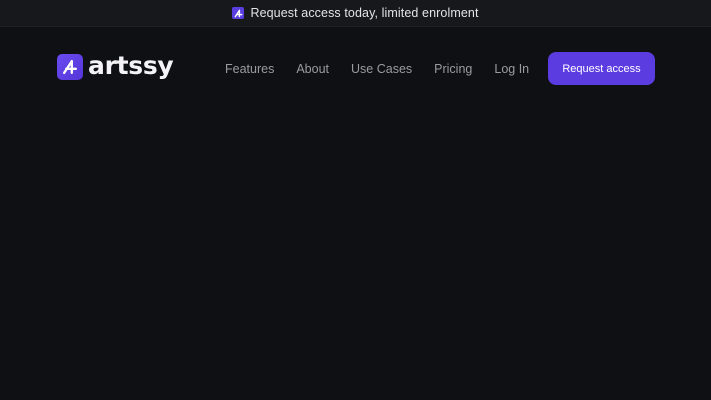 This screenshot has width=711, height=400. Describe the element at coordinates (453, 69) in the screenshot. I see `nav-link-pricing: Pricing` at that location.